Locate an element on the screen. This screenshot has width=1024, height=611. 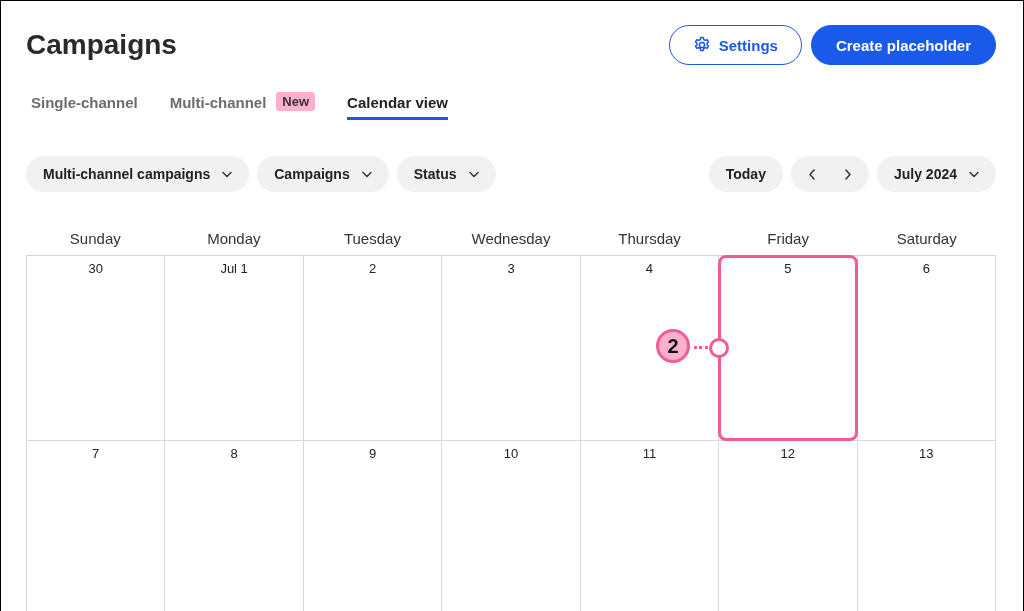
new-badge: New is located at coordinates (296, 101).